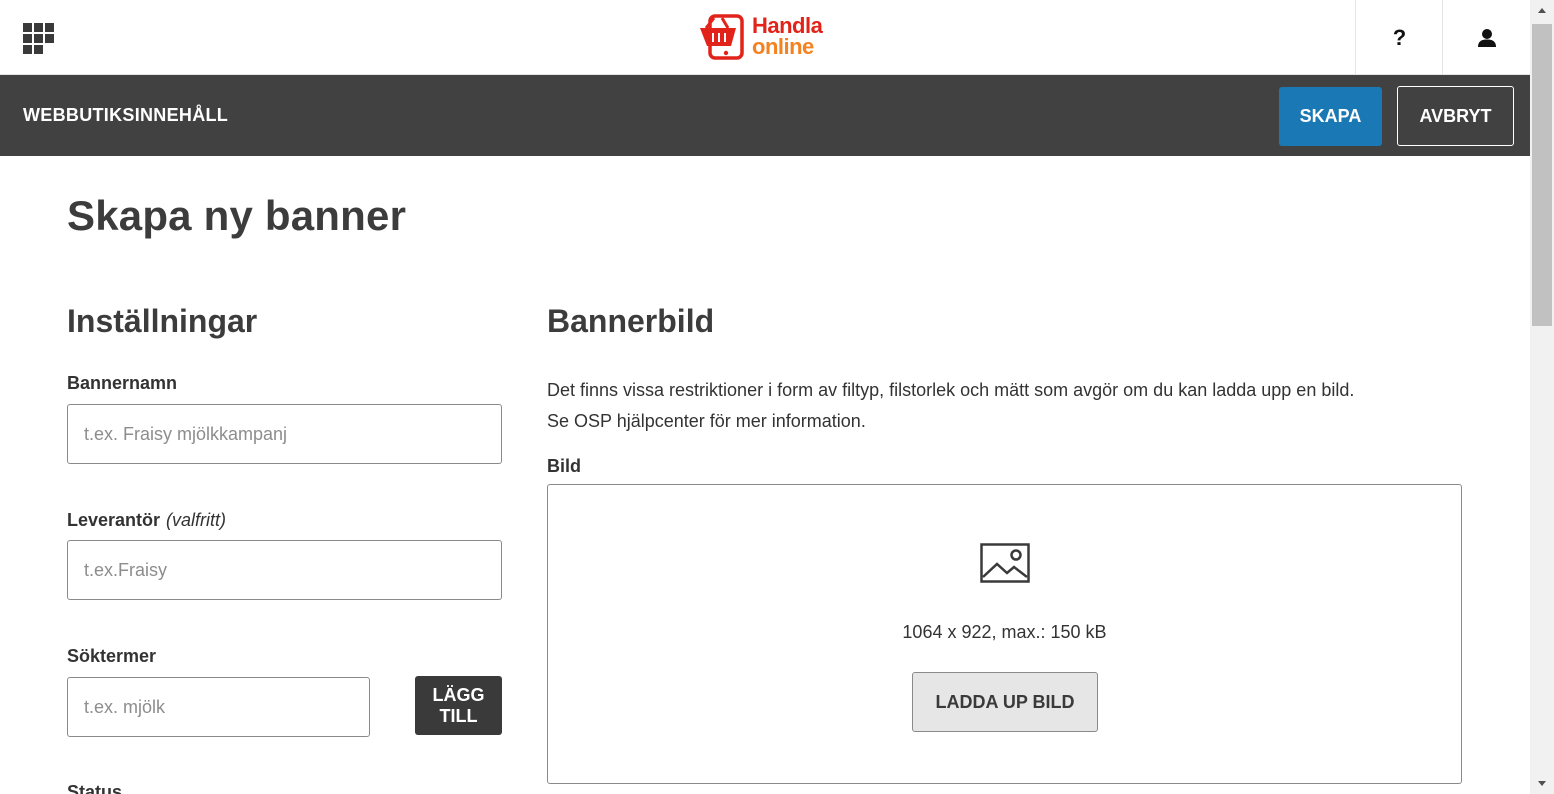 The width and height of the screenshot is (1554, 794). I want to click on add-button-line1: LÄGG, so click(458, 694).